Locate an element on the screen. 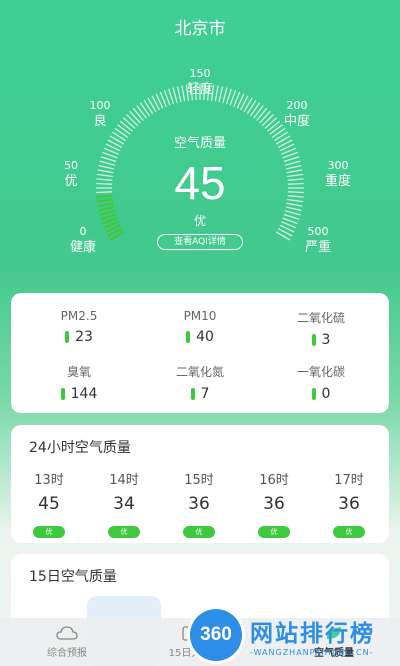  aqi-value: 45 is located at coordinates (200, 183).